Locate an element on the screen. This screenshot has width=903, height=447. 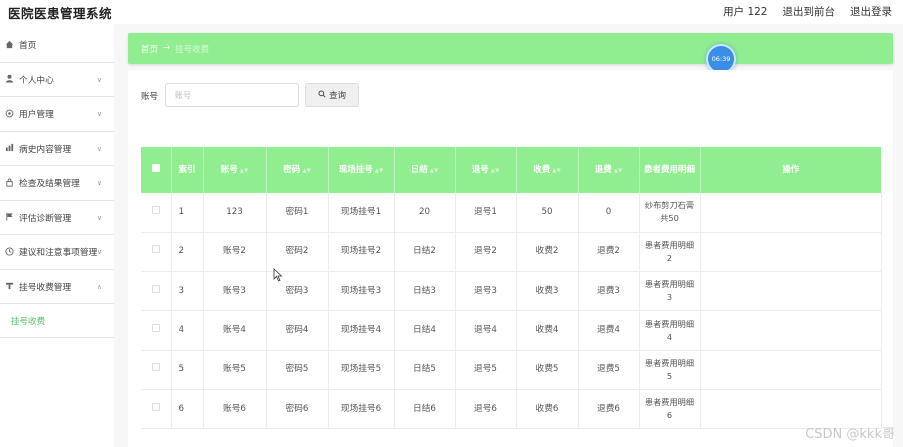
sidebar-item-label: 个人中心 is located at coordinates (36, 80).